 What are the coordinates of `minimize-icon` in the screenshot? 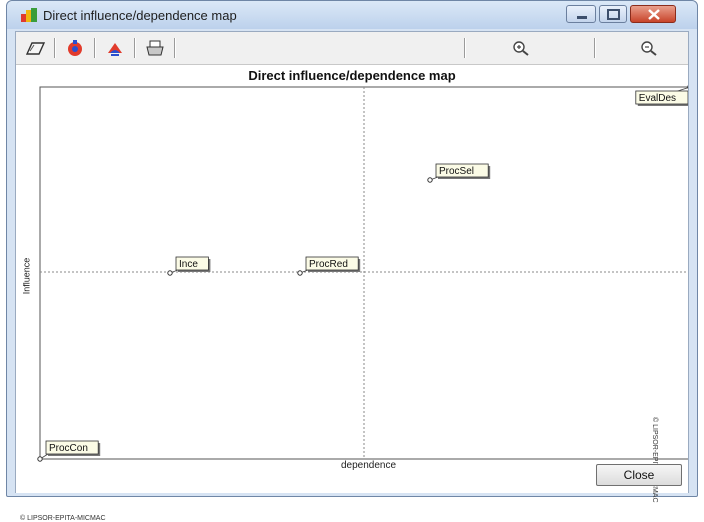 It's located at (582, 15).